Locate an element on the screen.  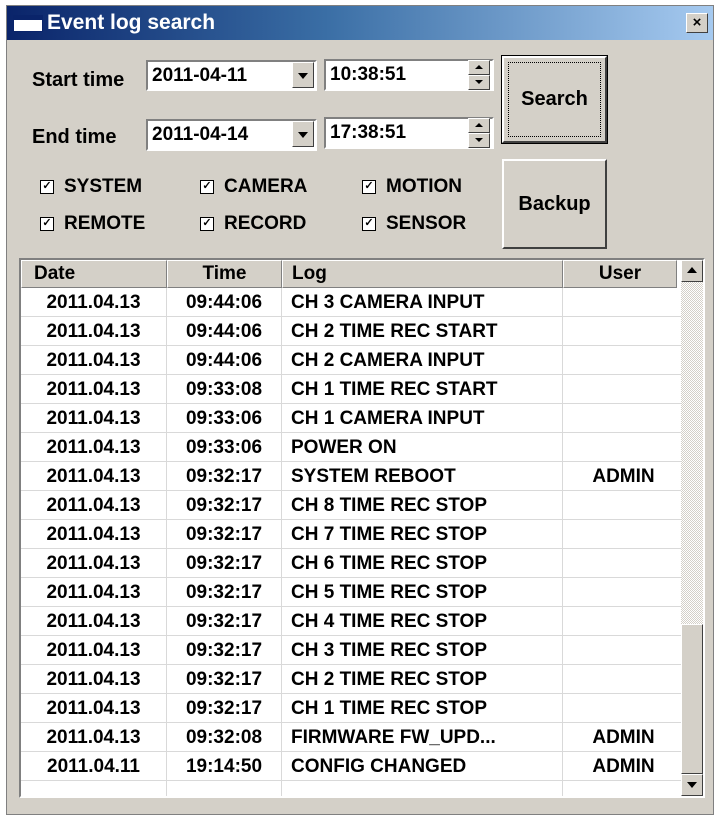
checkbox-motion: ✓ MOTION is located at coordinates (412, 187).